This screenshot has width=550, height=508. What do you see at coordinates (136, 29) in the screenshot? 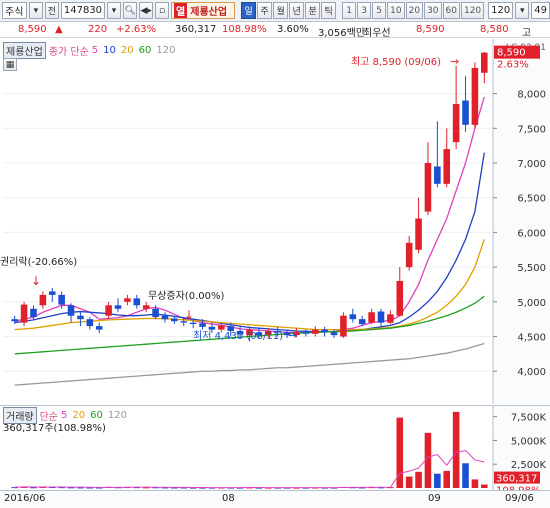
I see `change-percent: +2.63%` at bounding box center [136, 29].